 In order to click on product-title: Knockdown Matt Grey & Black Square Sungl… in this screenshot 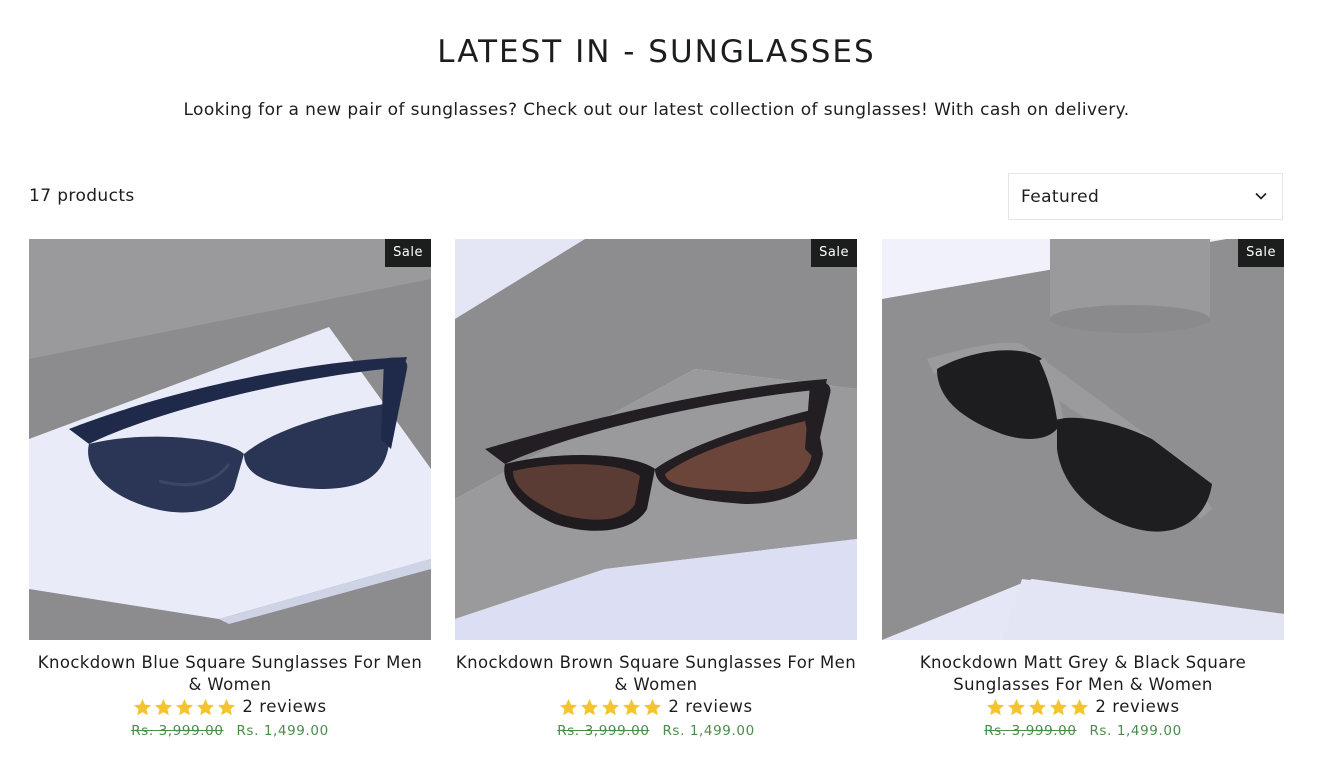, I will do `click(1083, 674)`.